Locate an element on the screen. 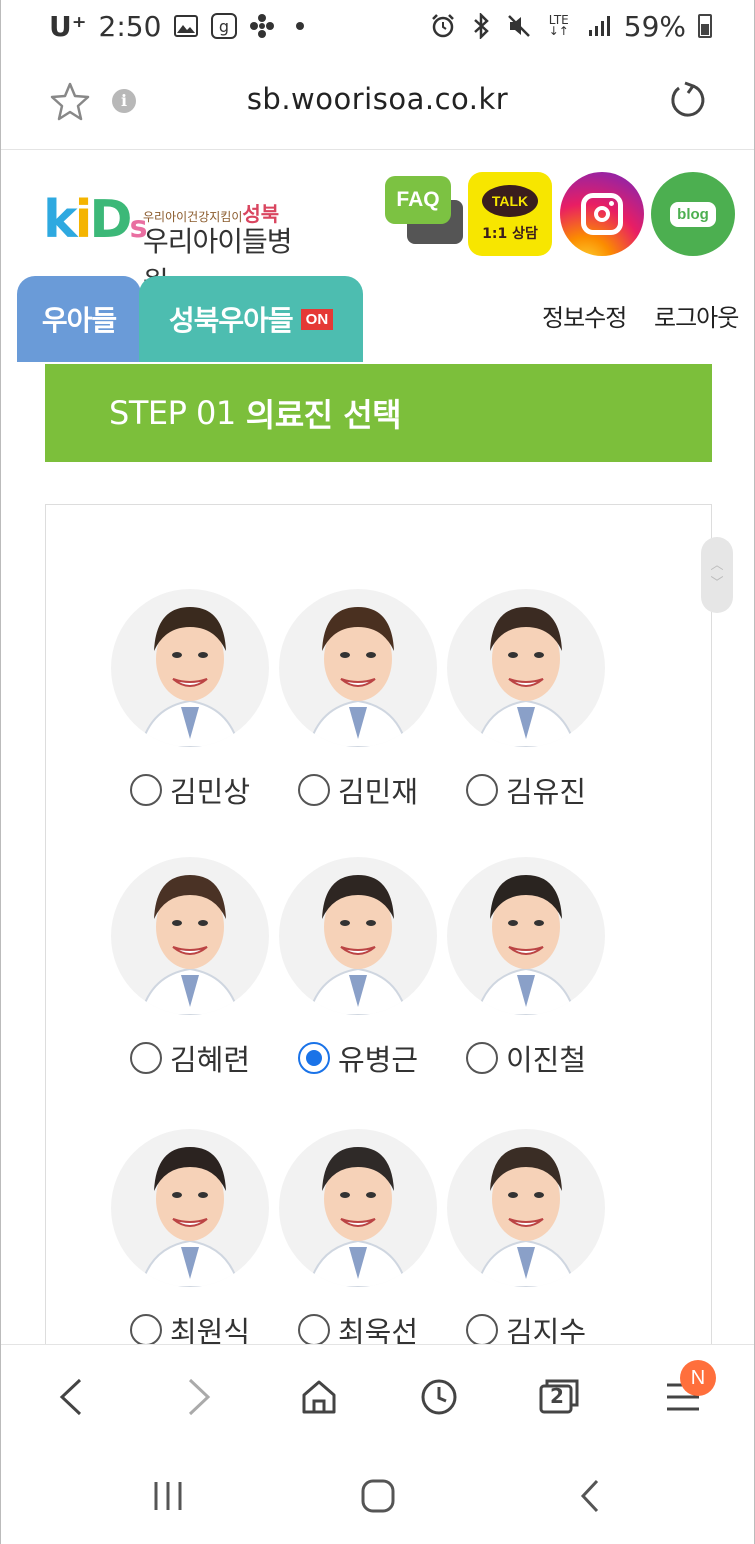 The height and width of the screenshot is (1544, 755). doctor-name: 김유진 is located at coordinates (546, 792).